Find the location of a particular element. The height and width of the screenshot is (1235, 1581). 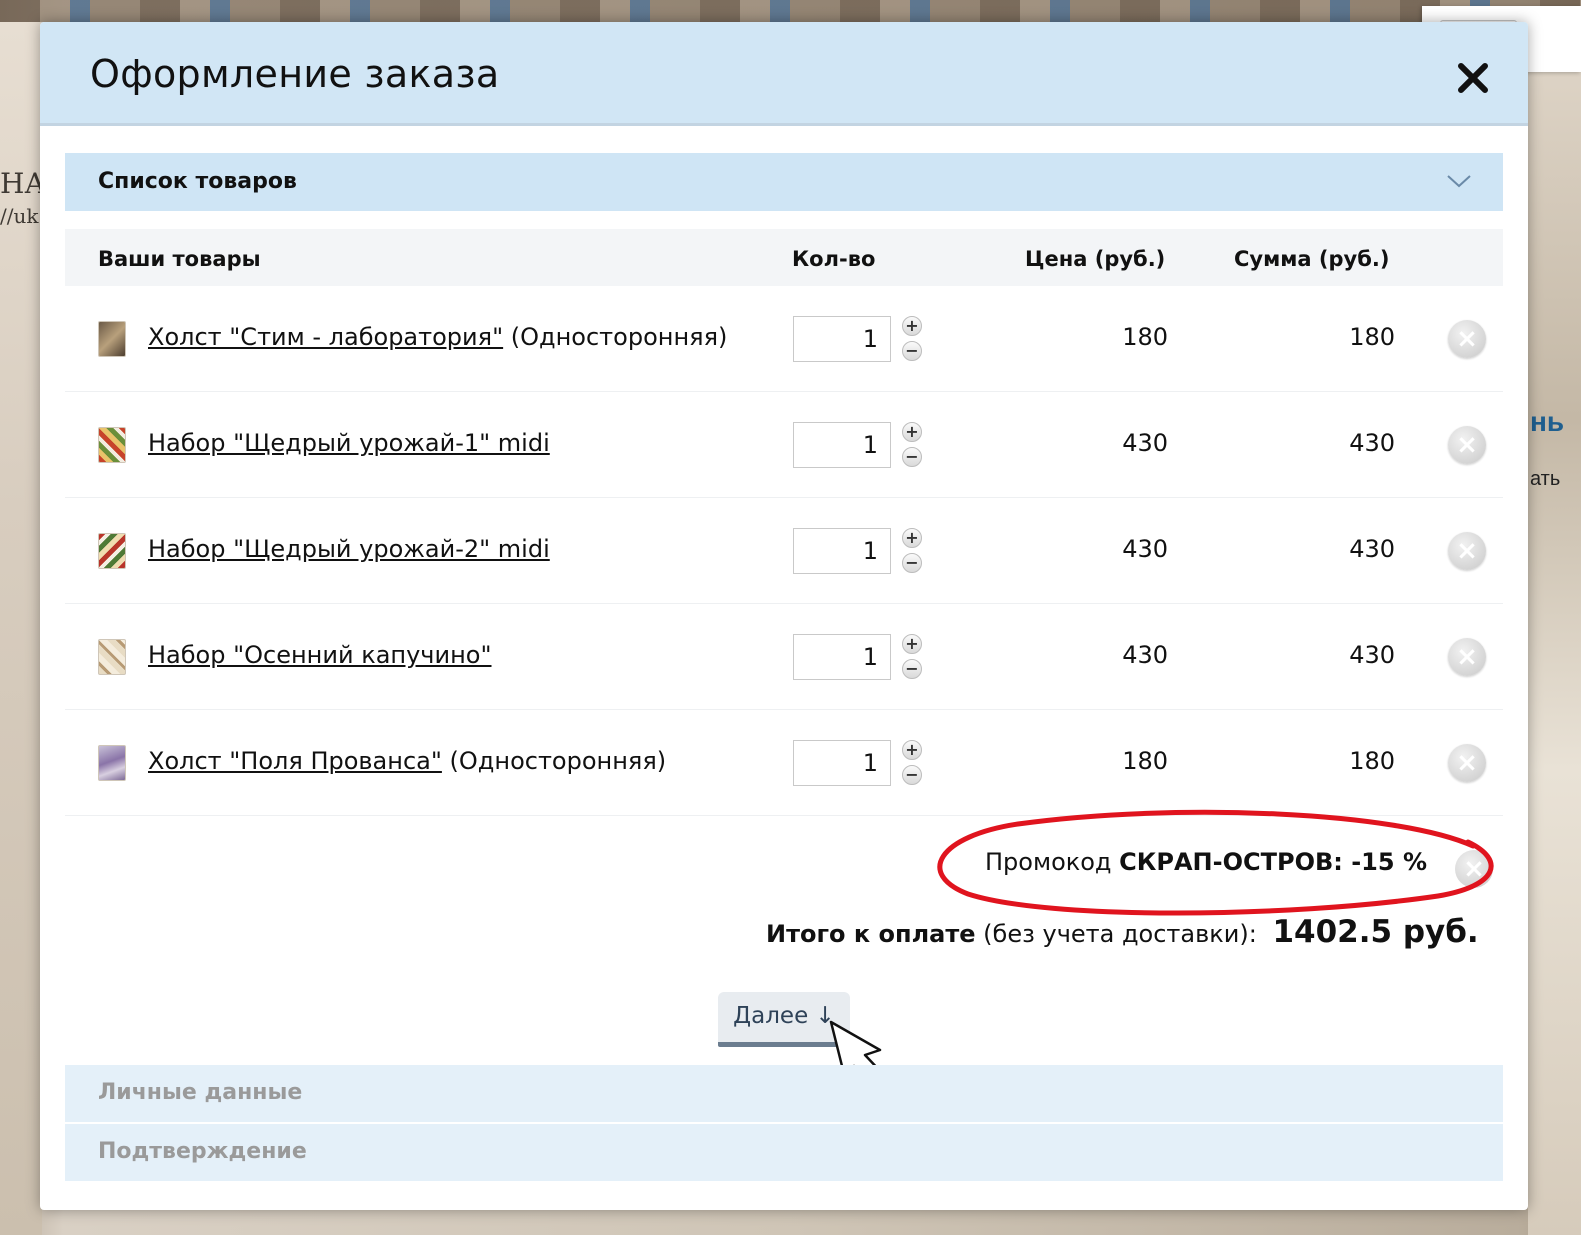

background-page-left: НА //uk is located at coordinates (23, 628).